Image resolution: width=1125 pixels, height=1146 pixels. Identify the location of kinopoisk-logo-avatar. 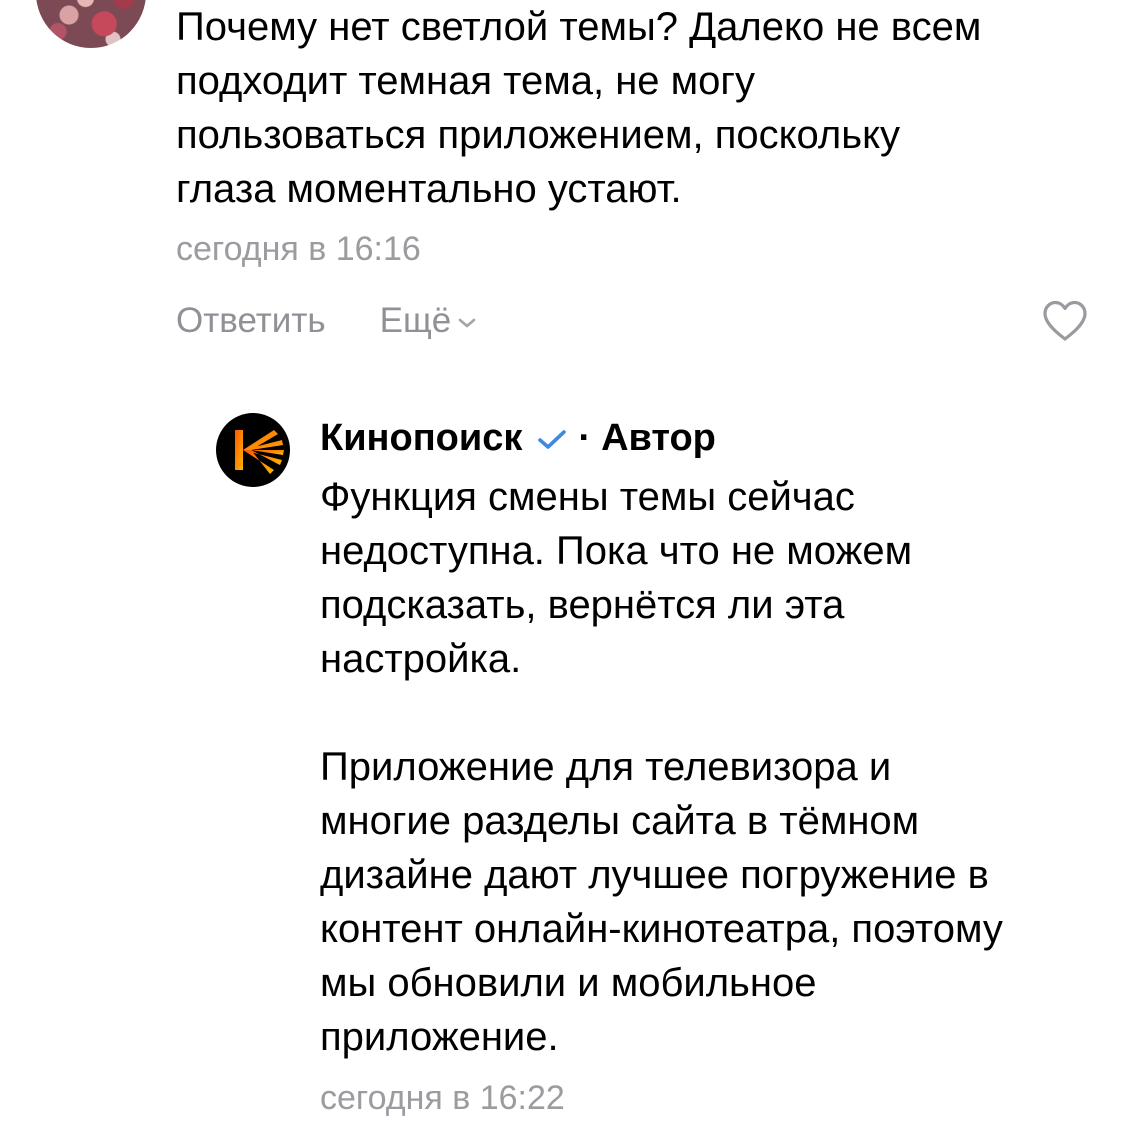
(253, 450).